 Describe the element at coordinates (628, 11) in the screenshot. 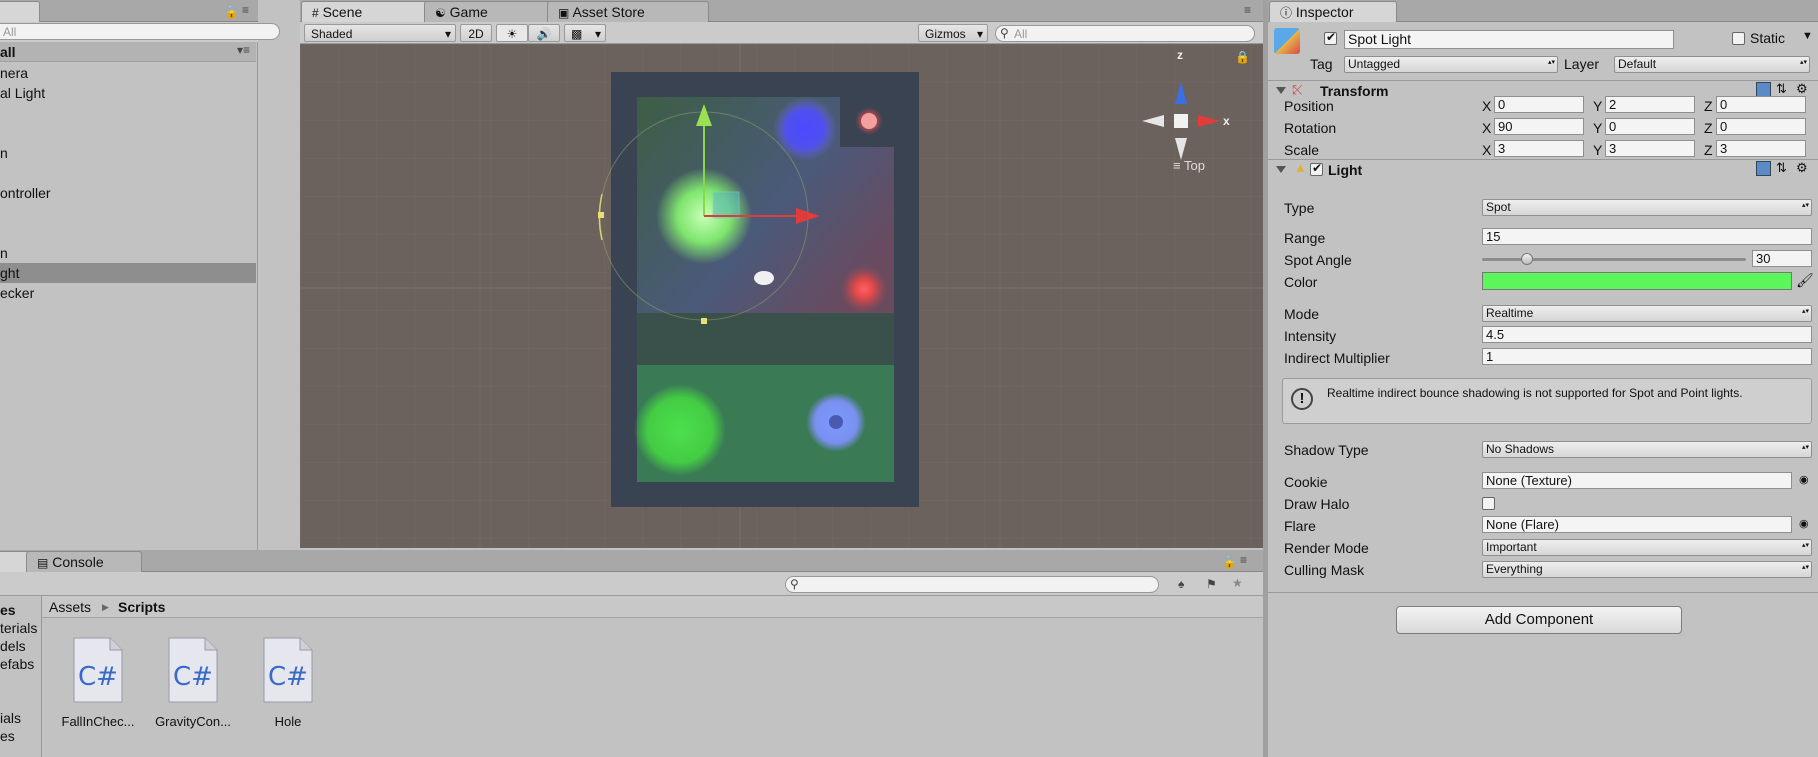

I see `tab-asset-store: ▣ Asset Store` at that location.